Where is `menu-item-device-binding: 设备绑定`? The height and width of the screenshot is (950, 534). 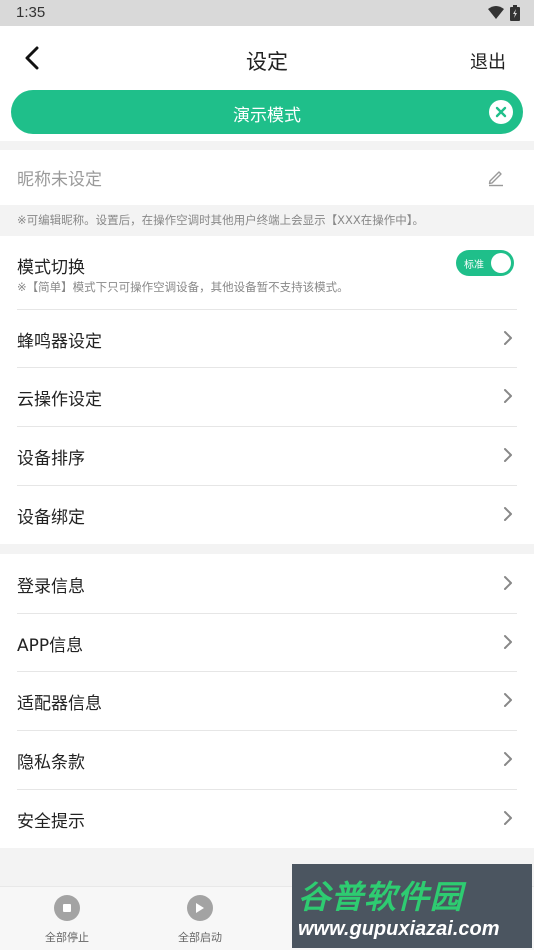 menu-item-device-binding: 设备绑定 is located at coordinates (267, 514).